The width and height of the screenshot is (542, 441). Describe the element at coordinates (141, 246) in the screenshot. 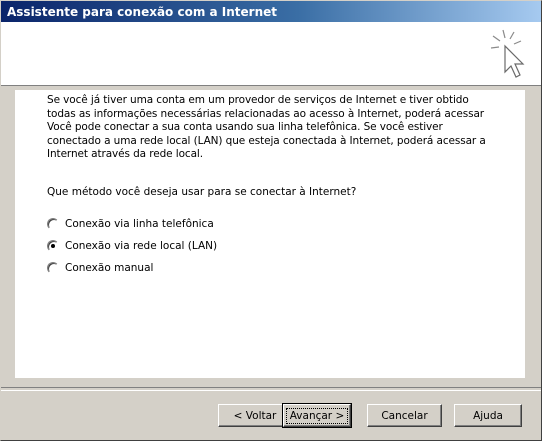

I see `option-label: Conexão via rede local (LAN)` at that location.